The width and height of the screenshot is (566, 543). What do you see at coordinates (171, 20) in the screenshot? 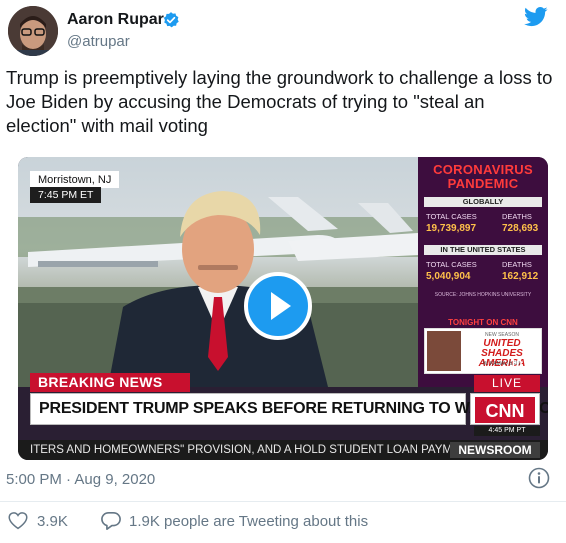
I see `verified-badge-icon` at bounding box center [171, 20].